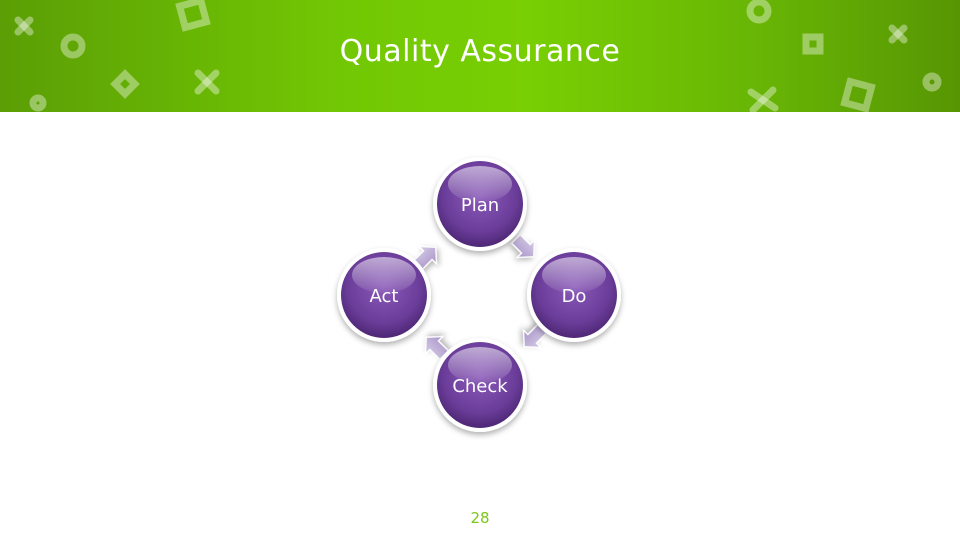 The height and width of the screenshot is (540, 960). Describe the element at coordinates (384, 296) in the screenshot. I see `node-label-act: Act` at that location.